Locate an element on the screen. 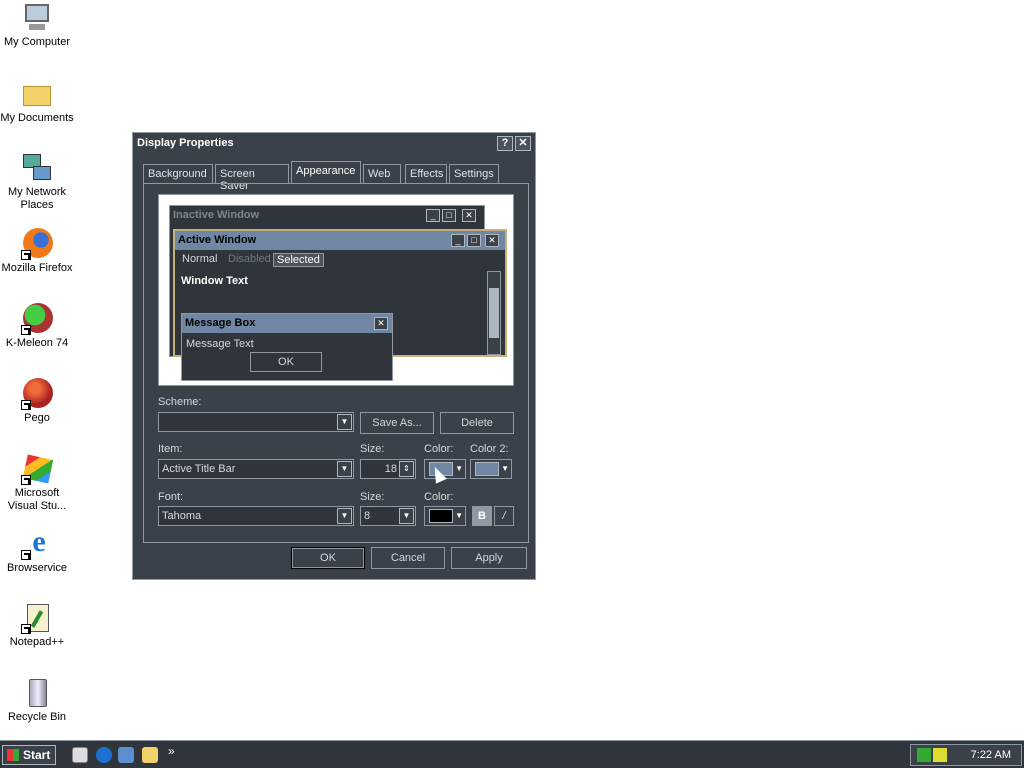  scheme-label: Scheme: is located at coordinates (180, 402).